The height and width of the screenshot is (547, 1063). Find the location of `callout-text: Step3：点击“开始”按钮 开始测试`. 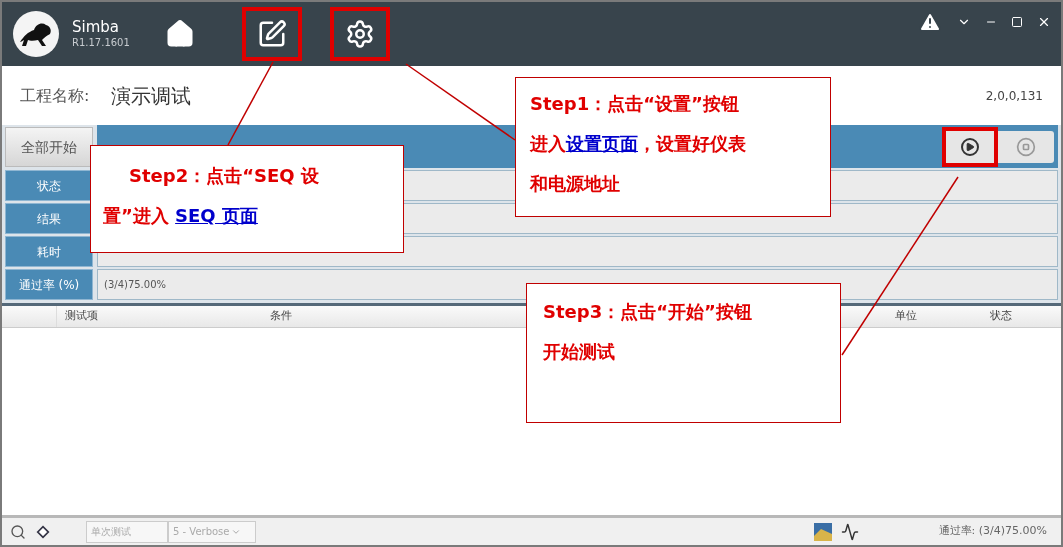

callout-text: Step3：点击“开始”按钮 开始测试 is located at coordinates (648, 332).